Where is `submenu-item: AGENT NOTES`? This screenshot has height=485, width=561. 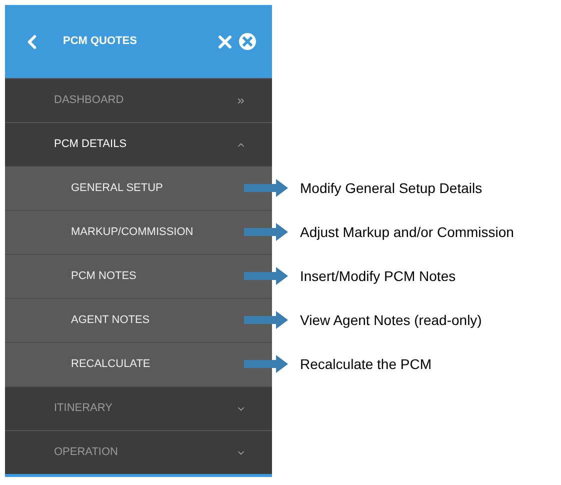
submenu-item: AGENT NOTES is located at coordinates (138, 320).